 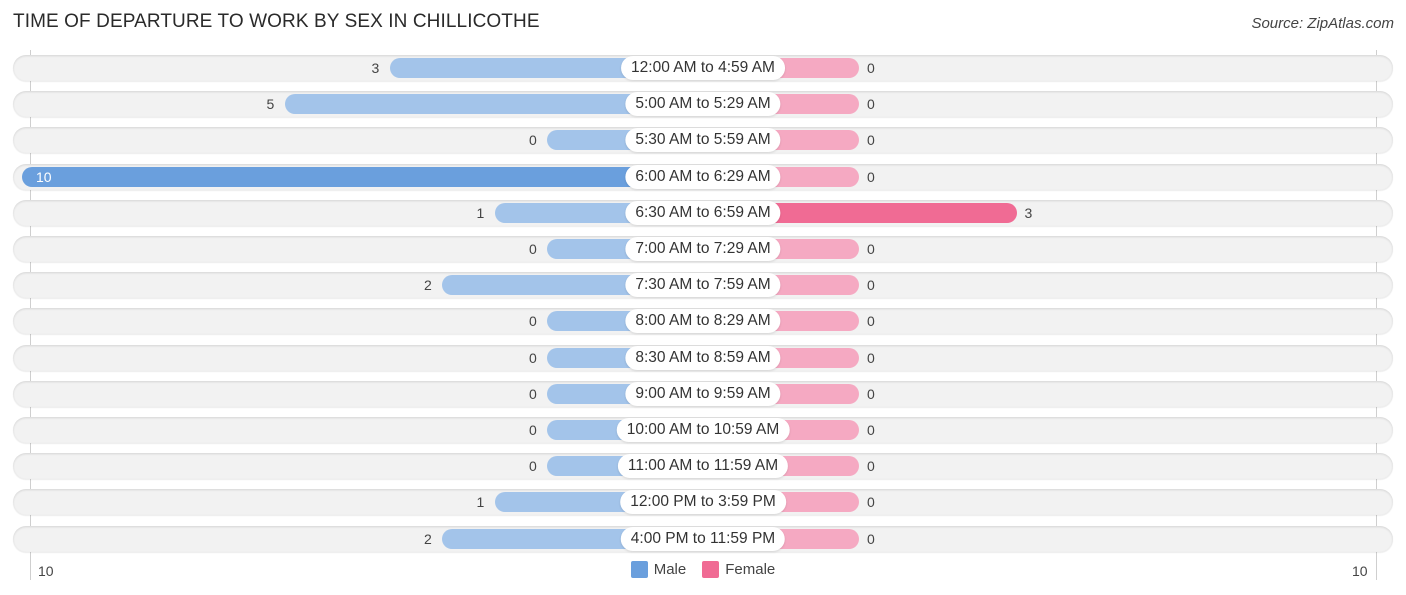 I want to click on value-label-male: 10, so click(x=44, y=176).